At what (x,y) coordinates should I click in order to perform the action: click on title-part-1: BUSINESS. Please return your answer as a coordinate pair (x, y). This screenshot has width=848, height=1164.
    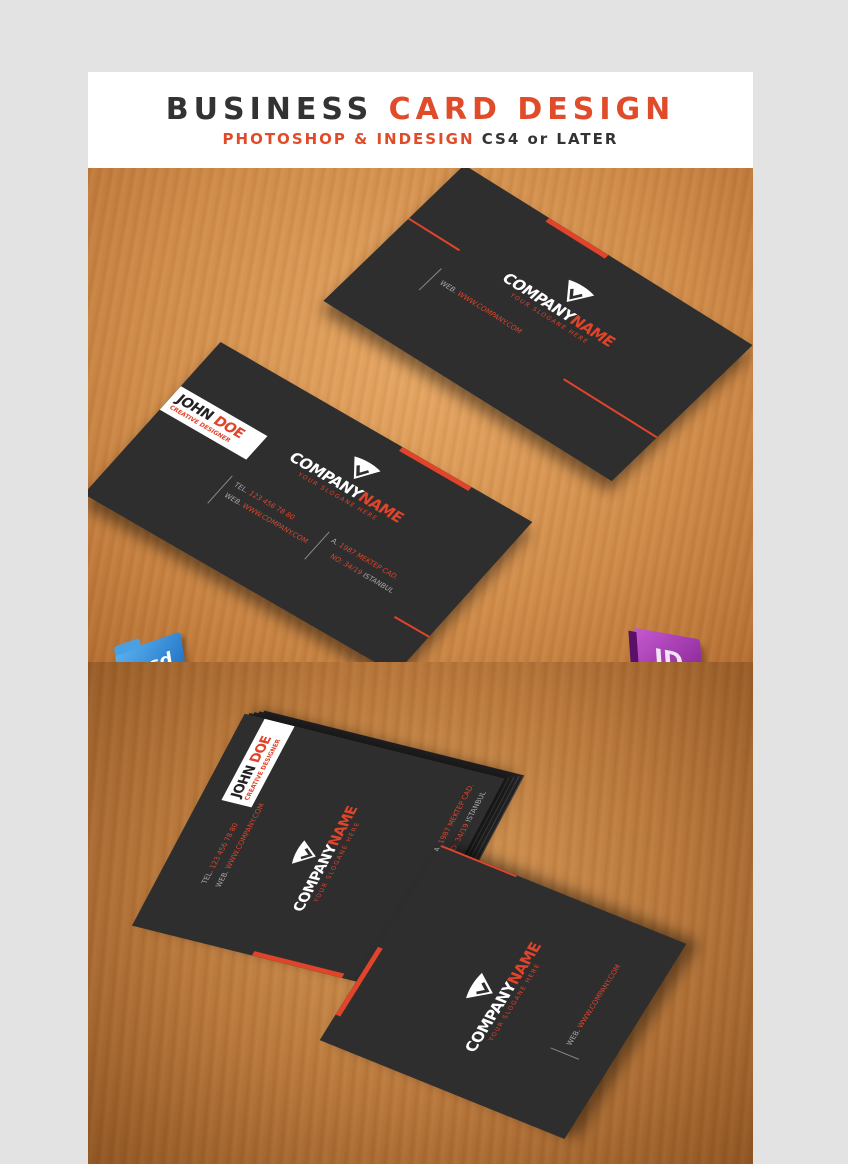
    Looking at the image, I should click on (277, 109).